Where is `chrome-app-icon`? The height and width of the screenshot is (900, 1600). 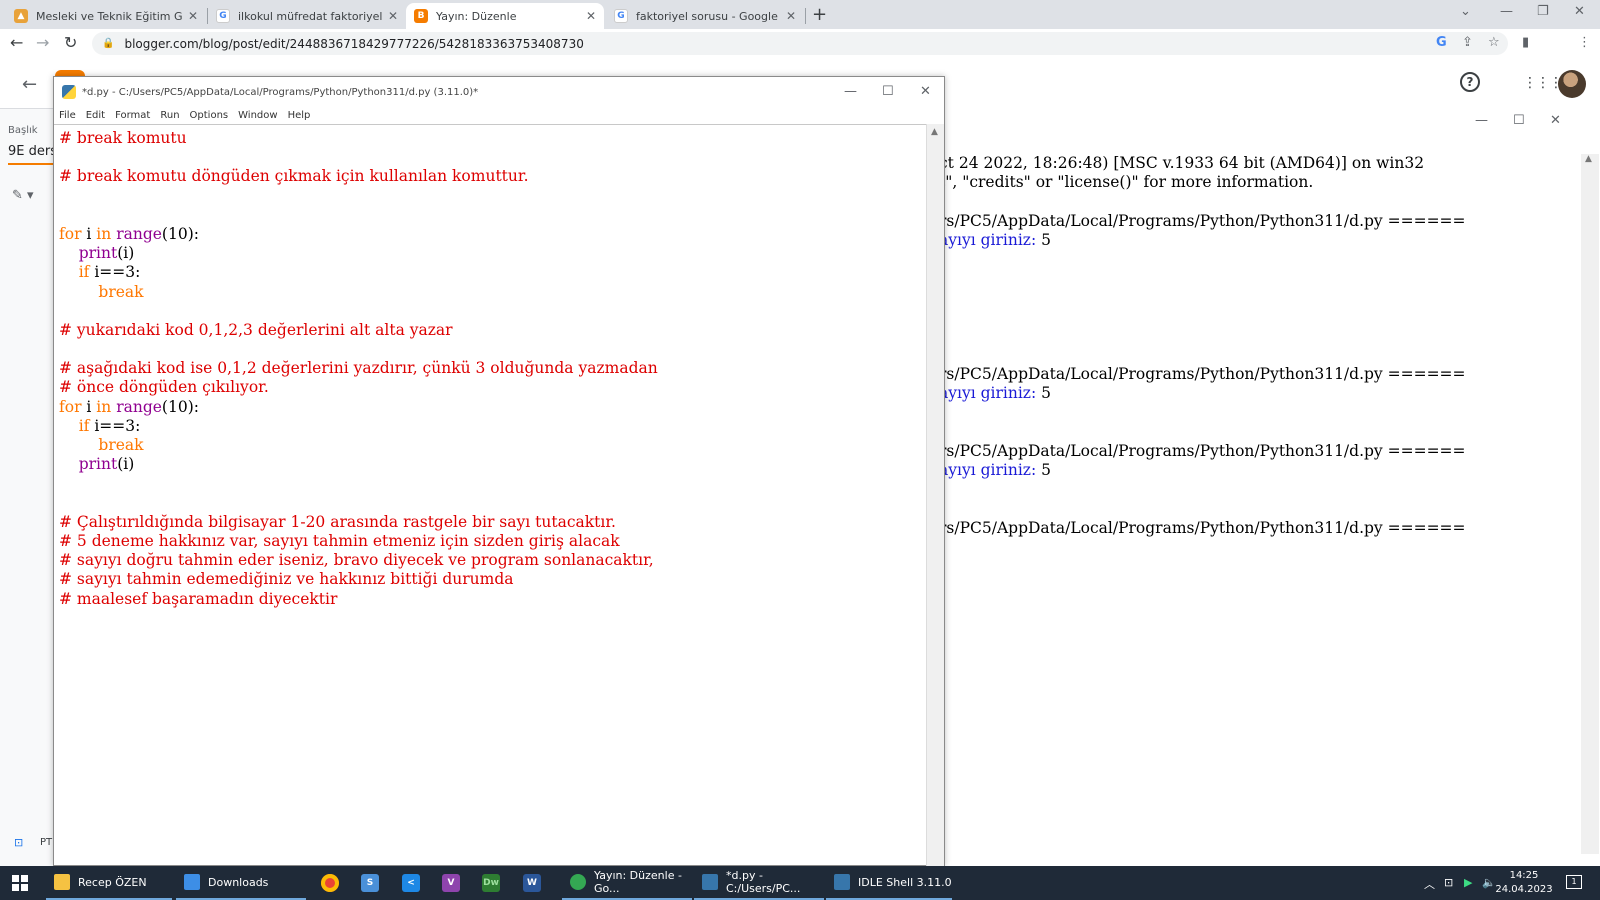
chrome-app-icon is located at coordinates (330, 883).